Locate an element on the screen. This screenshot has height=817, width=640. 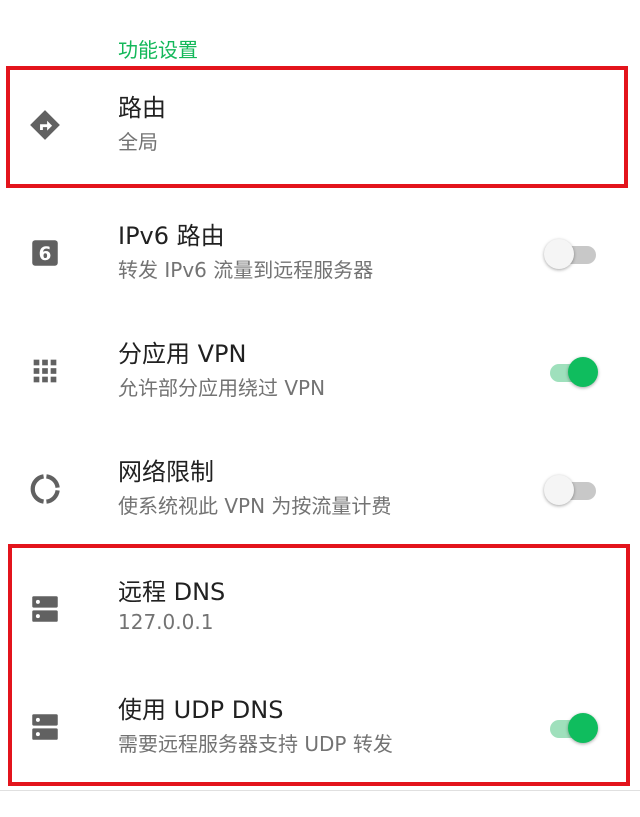
route-icon is located at coordinates (45, 125).